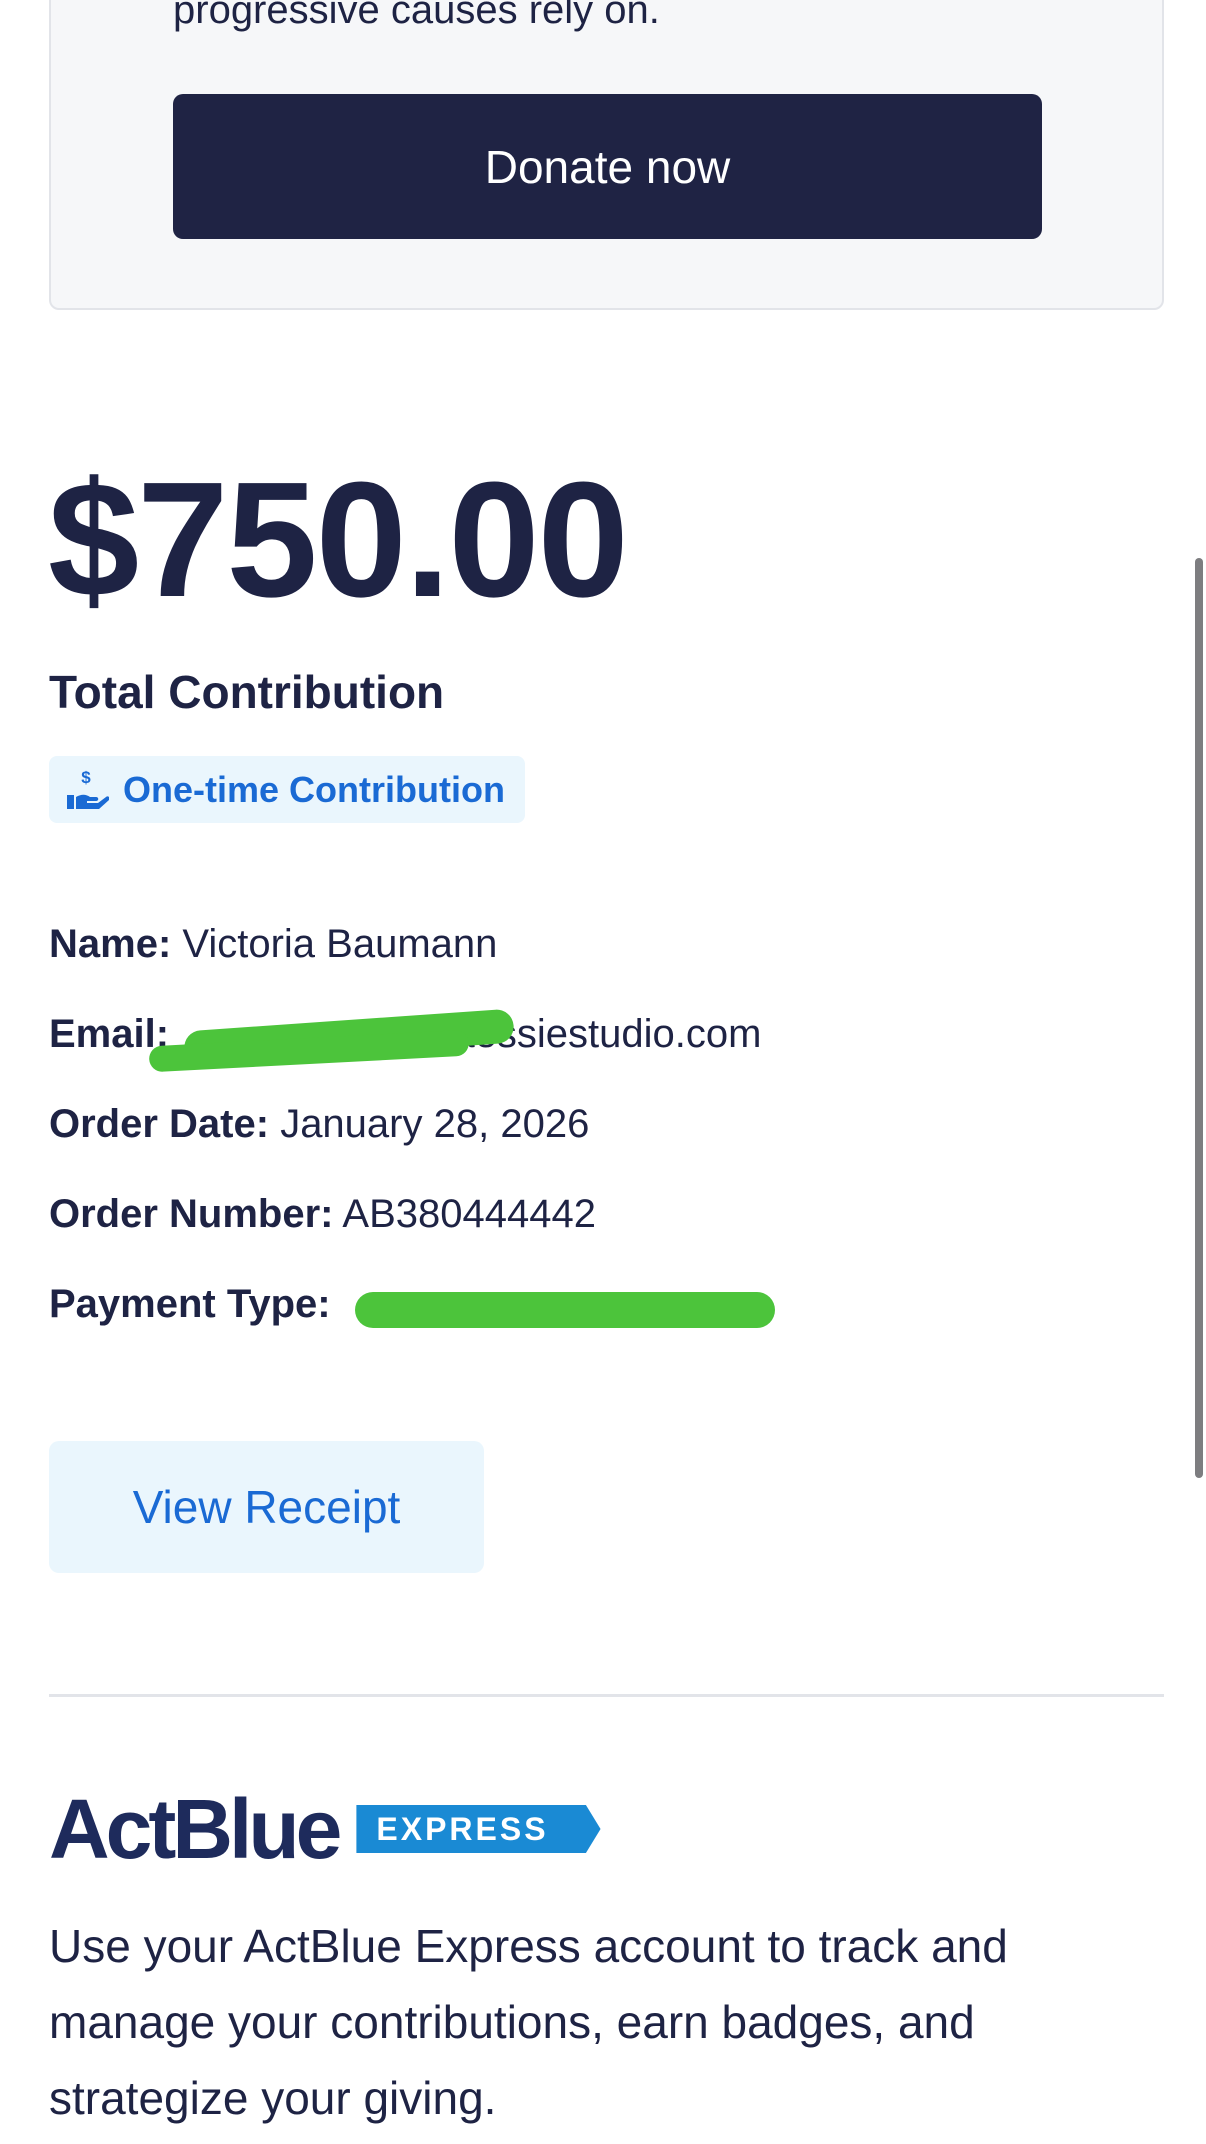 Image resolution: width=1206 pixels, height=2144 pixels. What do you see at coordinates (1199, 1018) in the screenshot?
I see `scrollbar` at bounding box center [1199, 1018].